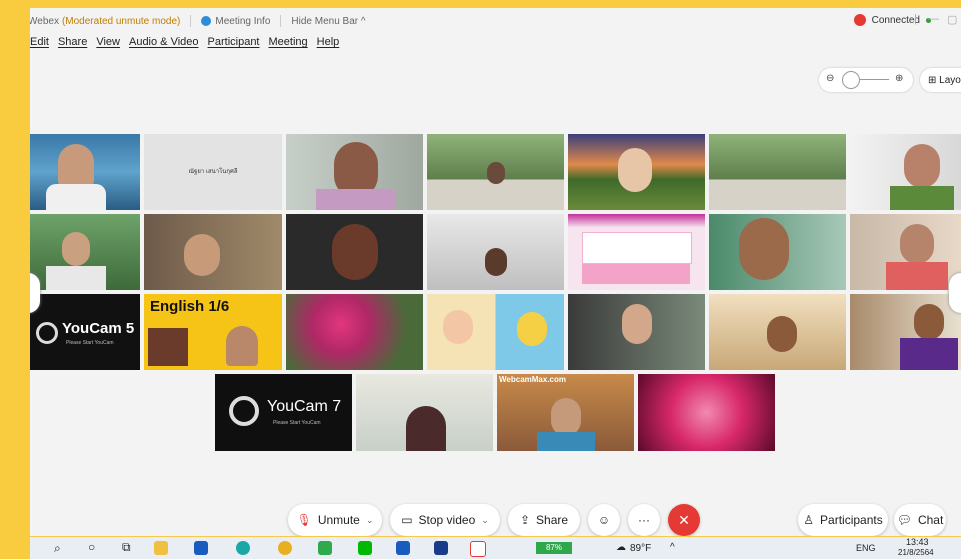 This screenshot has width=961, height=559. Describe the element at coordinates (164, 44) in the screenshot. I see `menu-audio-video: Audio & Video` at that location.